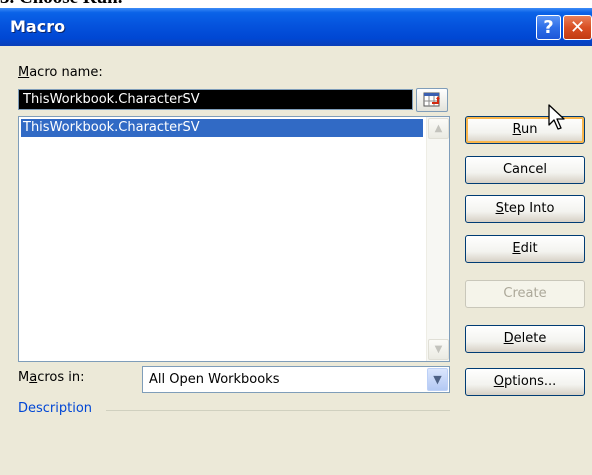  What do you see at coordinates (278, 410) in the screenshot?
I see `description-divider` at bounding box center [278, 410].